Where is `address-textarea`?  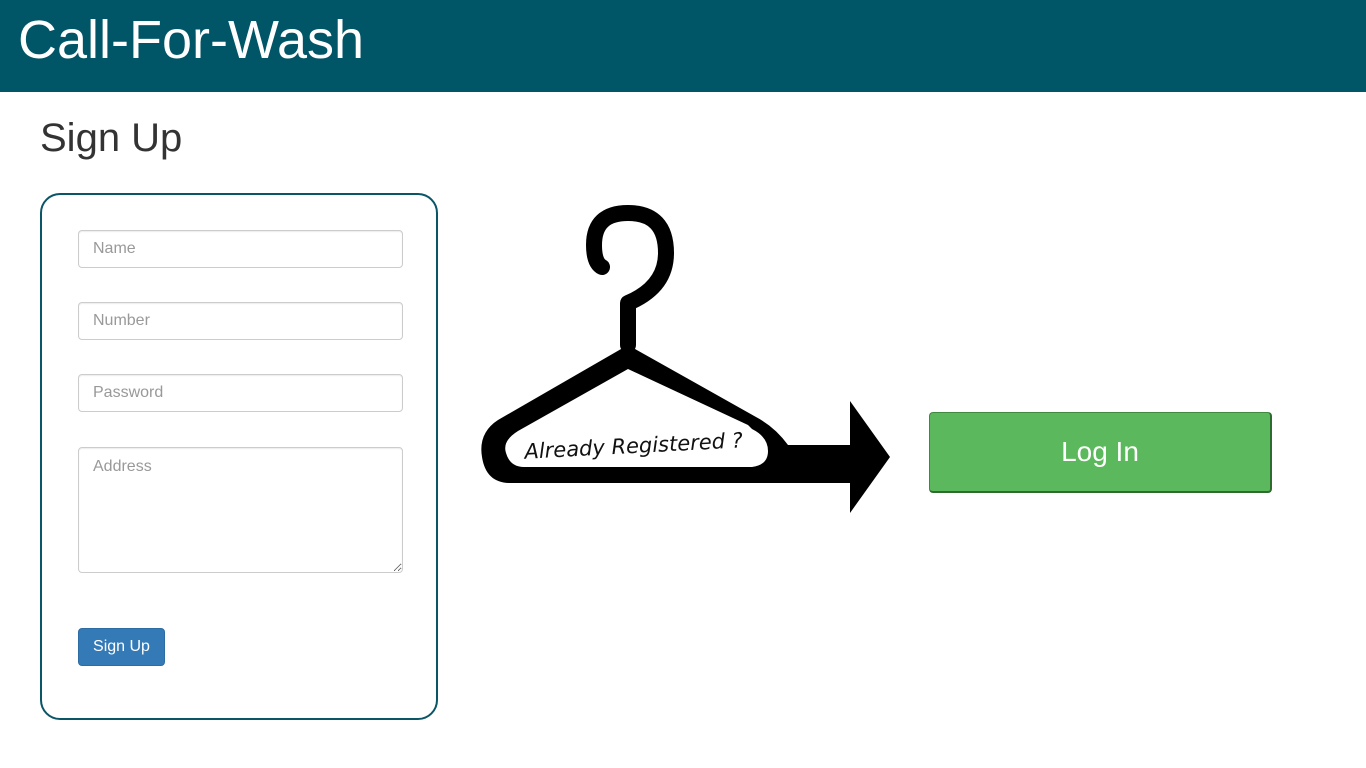 address-textarea is located at coordinates (240, 510).